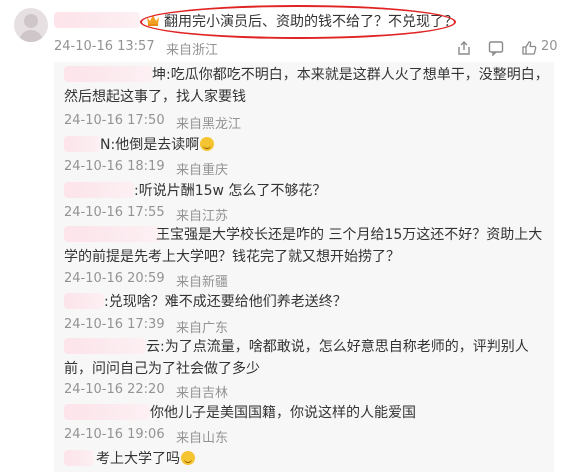 The height and width of the screenshot is (472, 568). What do you see at coordinates (202, 170) in the screenshot?
I see `reply-location: 来自重庆` at bounding box center [202, 170].